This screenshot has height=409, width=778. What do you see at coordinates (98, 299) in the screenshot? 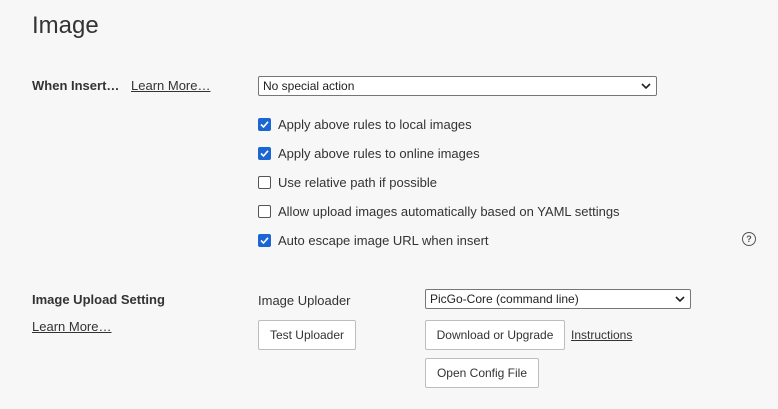
I see `image-upload-setting-label: Image Upload Setting` at bounding box center [98, 299].